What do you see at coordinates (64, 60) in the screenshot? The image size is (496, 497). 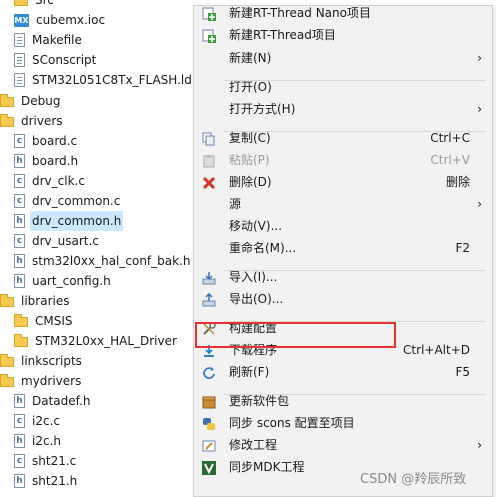 I see `tree-item-label: SConscript` at bounding box center [64, 60].